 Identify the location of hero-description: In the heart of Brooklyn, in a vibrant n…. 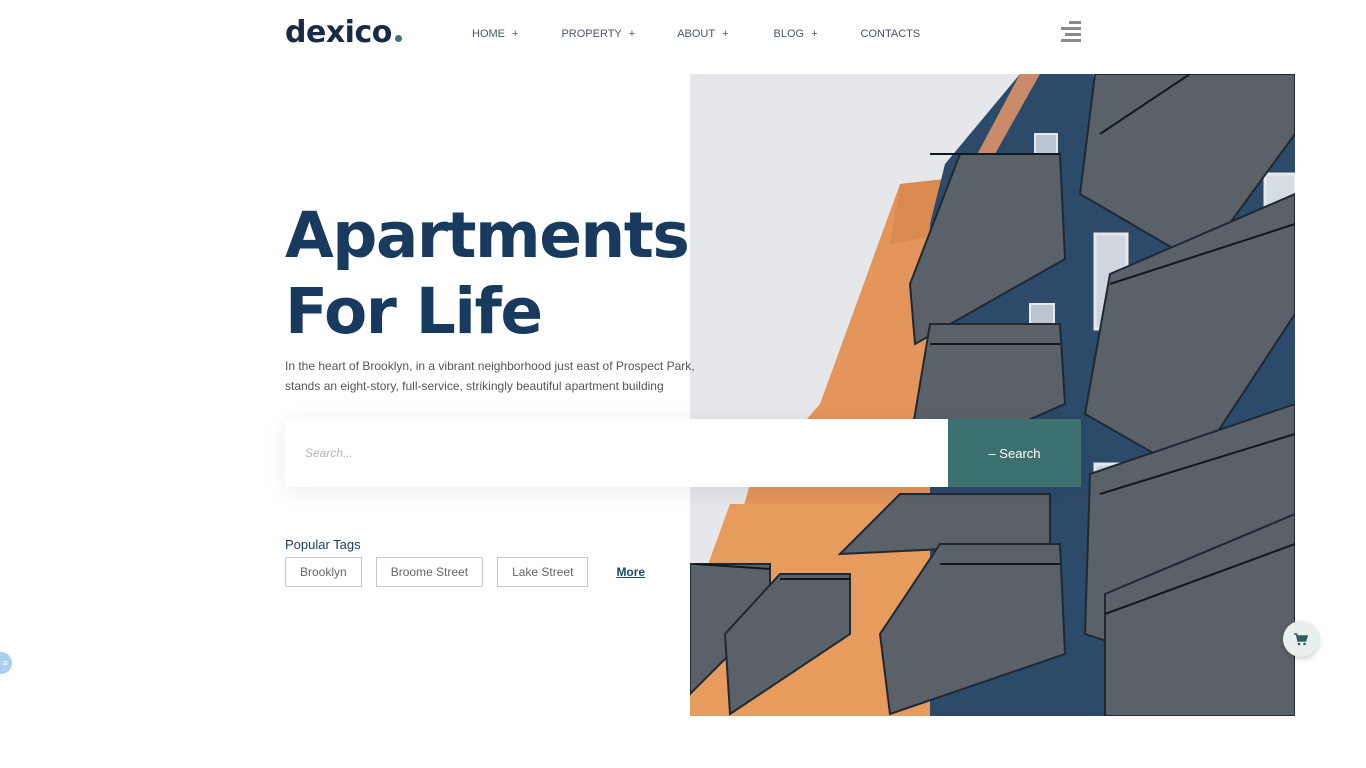
(490, 376).